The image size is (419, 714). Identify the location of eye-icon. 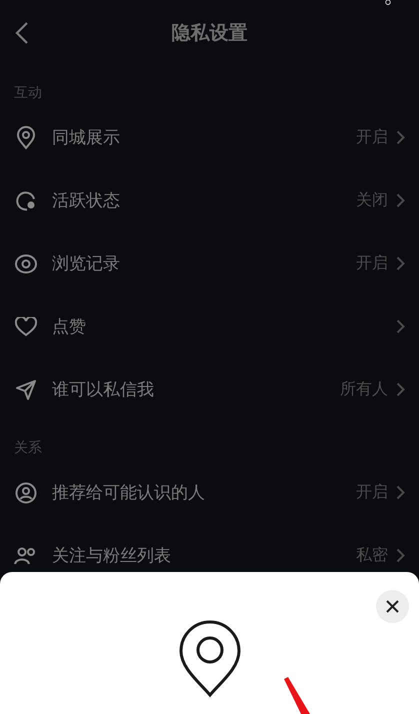
(26, 263).